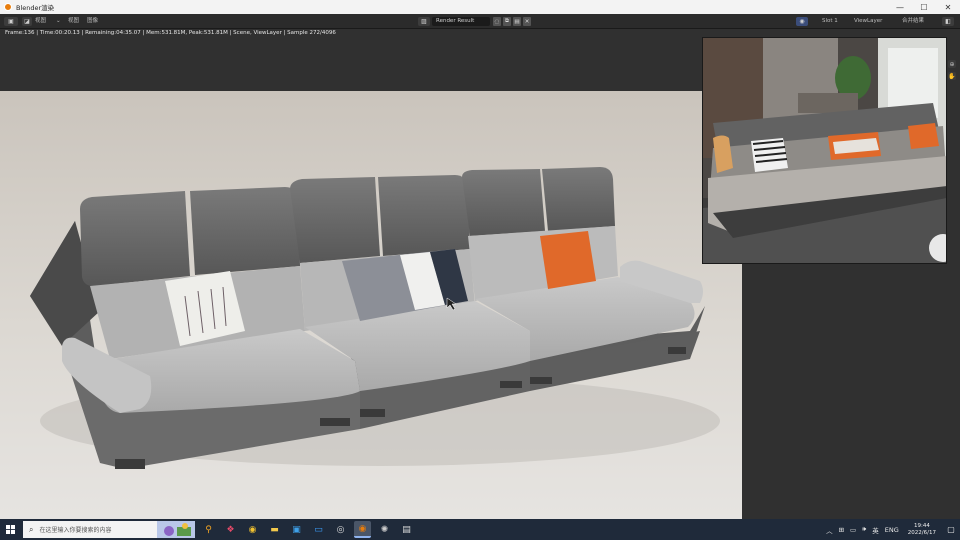 This screenshot has height=540, width=960. I want to click on photos-icon: ▣, so click(296, 529).